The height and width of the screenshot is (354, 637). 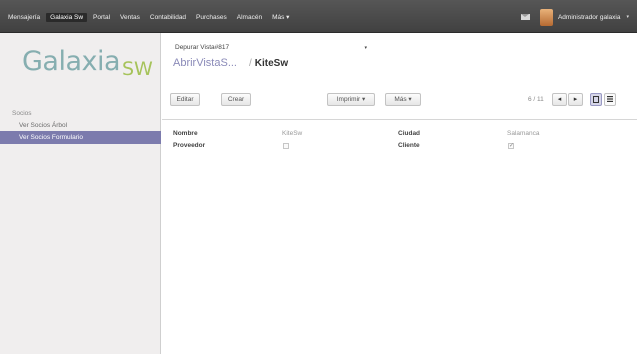 I want to click on name-value: KiteSw, so click(x=292, y=133).